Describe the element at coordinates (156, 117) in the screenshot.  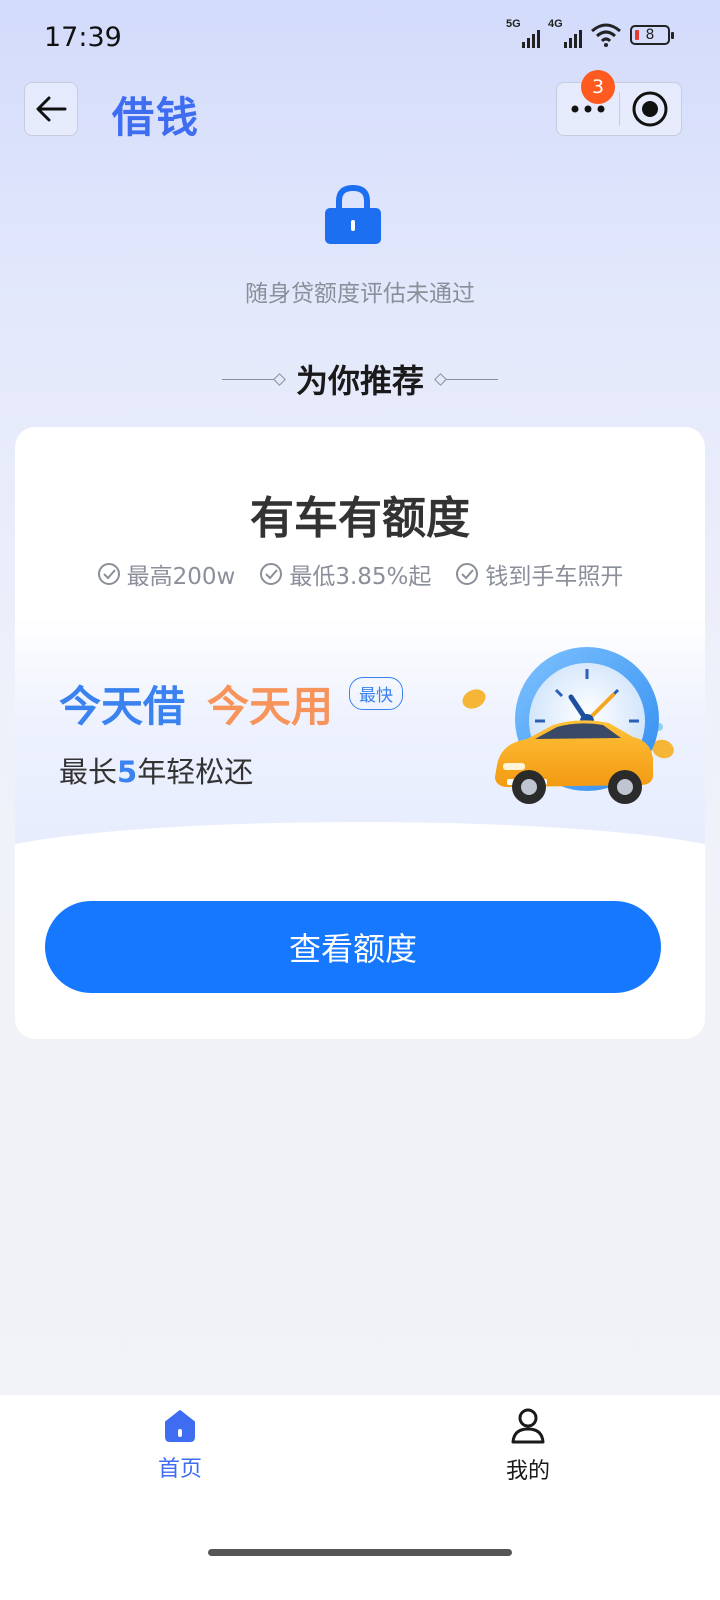
I see `page-title: 借钱` at that location.